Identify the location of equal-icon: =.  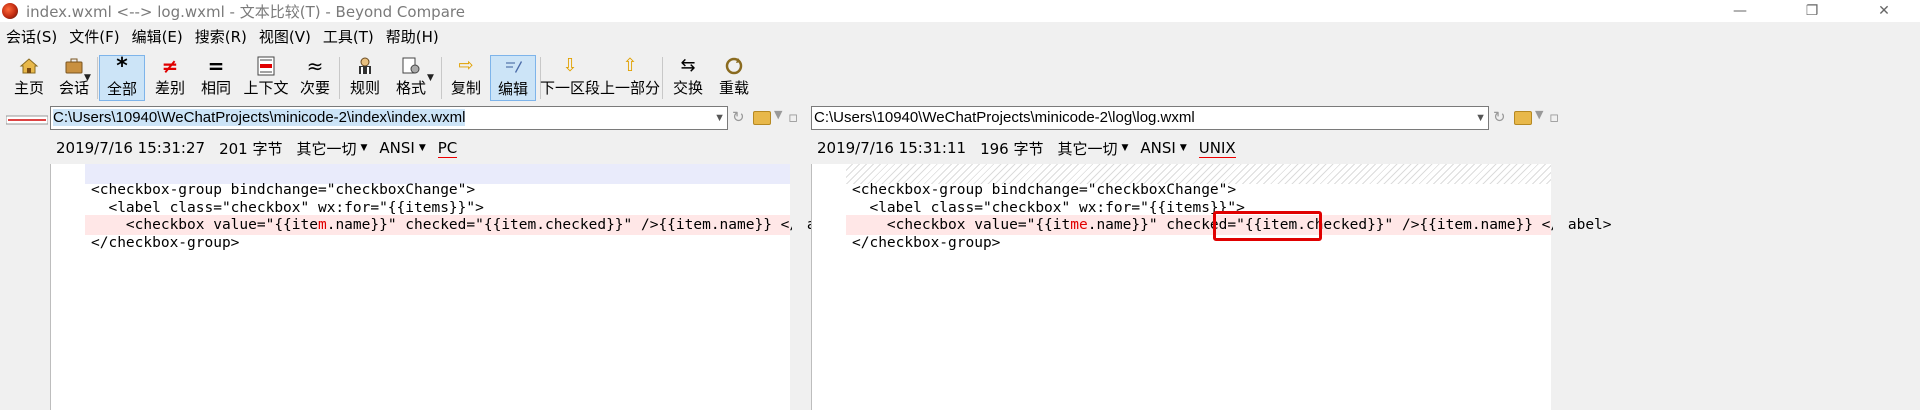
(216, 66).